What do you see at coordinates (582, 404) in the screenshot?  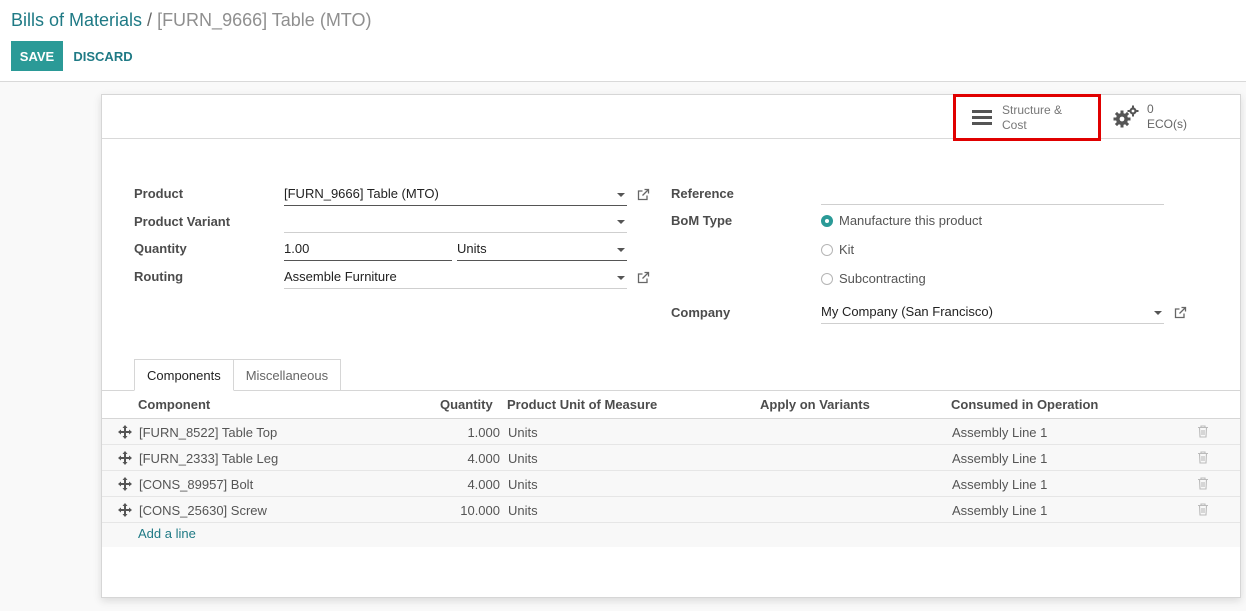 I see `column-uom: Product Unit of Measure` at bounding box center [582, 404].